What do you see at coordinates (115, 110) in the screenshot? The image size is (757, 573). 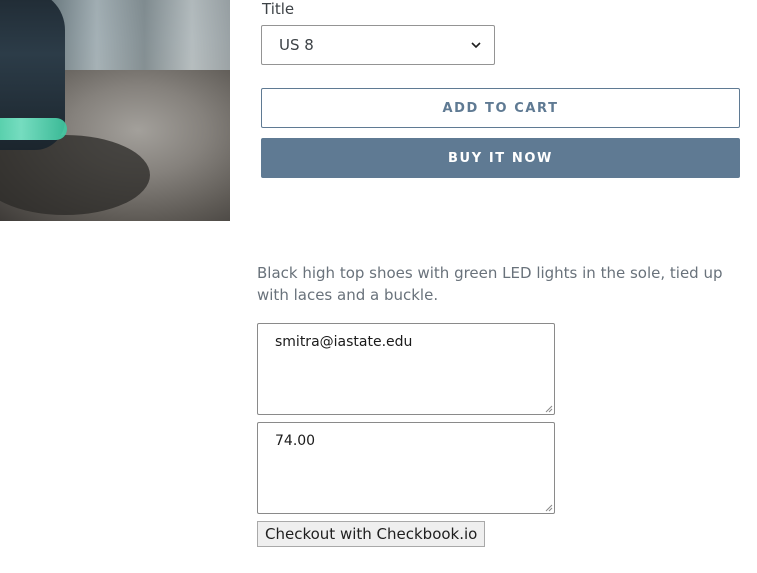 I see `product-image` at bounding box center [115, 110].